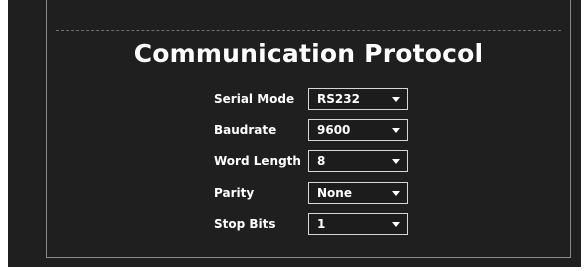 The height and width of the screenshot is (271, 586). What do you see at coordinates (254, 99) in the screenshot?
I see `serial-mode-label: Serial Mode` at bounding box center [254, 99].